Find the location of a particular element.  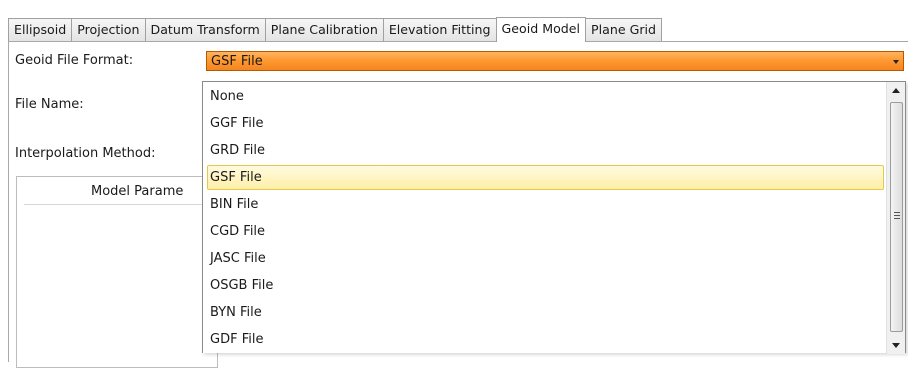

geoid-file-format-label: Geoid File Format: is located at coordinates (74, 60).